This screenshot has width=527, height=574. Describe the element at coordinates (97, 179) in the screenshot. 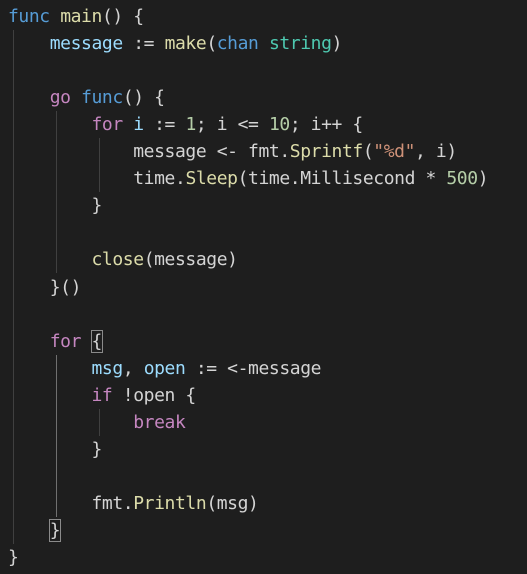

I see `code-token: time.` at that location.